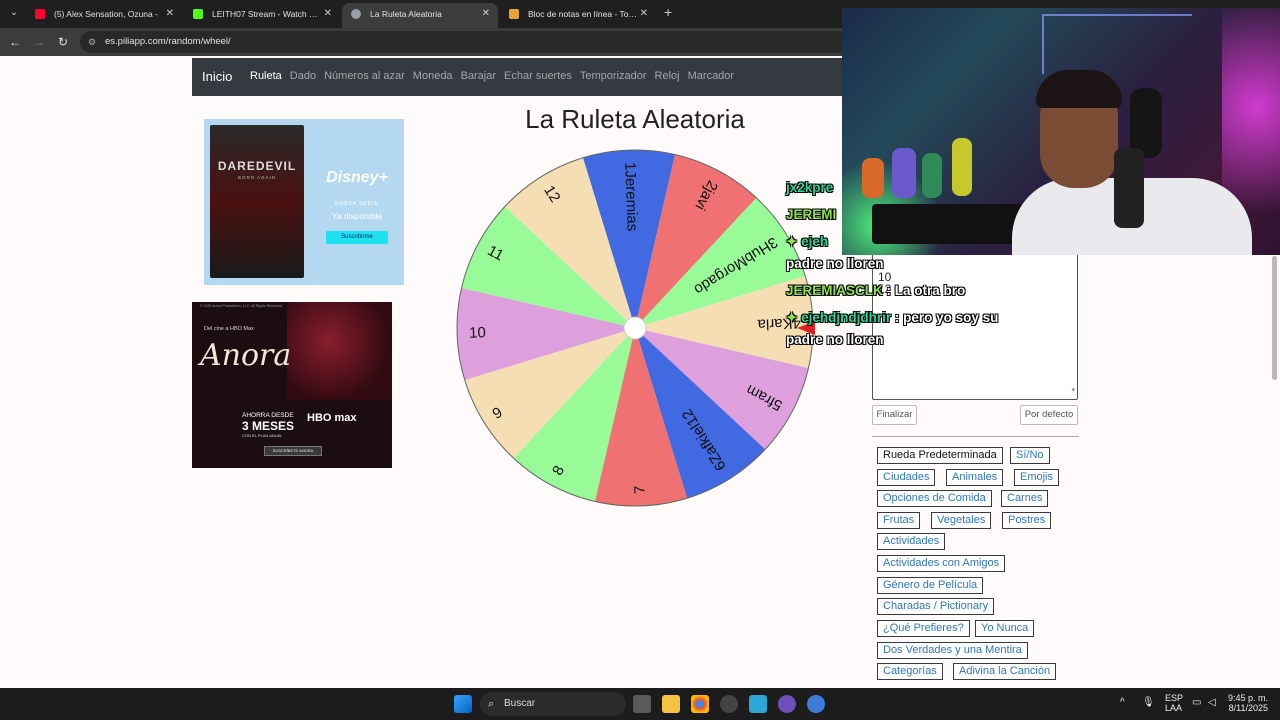 The width and height of the screenshot is (1280, 720). I want to click on tab-notepad: Bloc de notas en línea - Toma y ✕, so click(578, 15).